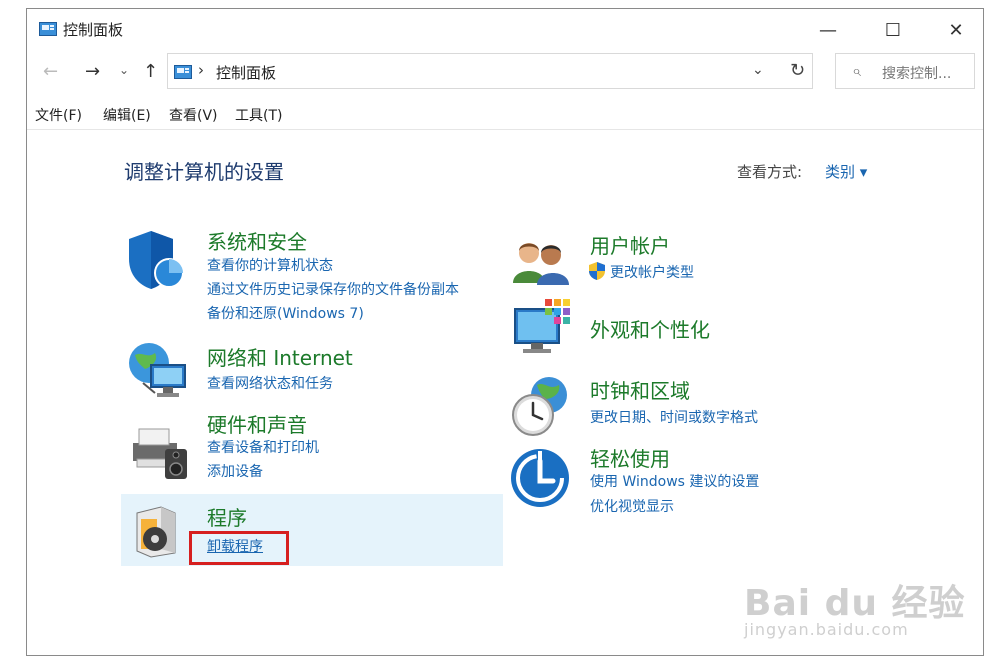 The image size is (1005, 664). What do you see at coordinates (542, 326) in the screenshot?
I see `monitor-palette-icon` at bounding box center [542, 326].